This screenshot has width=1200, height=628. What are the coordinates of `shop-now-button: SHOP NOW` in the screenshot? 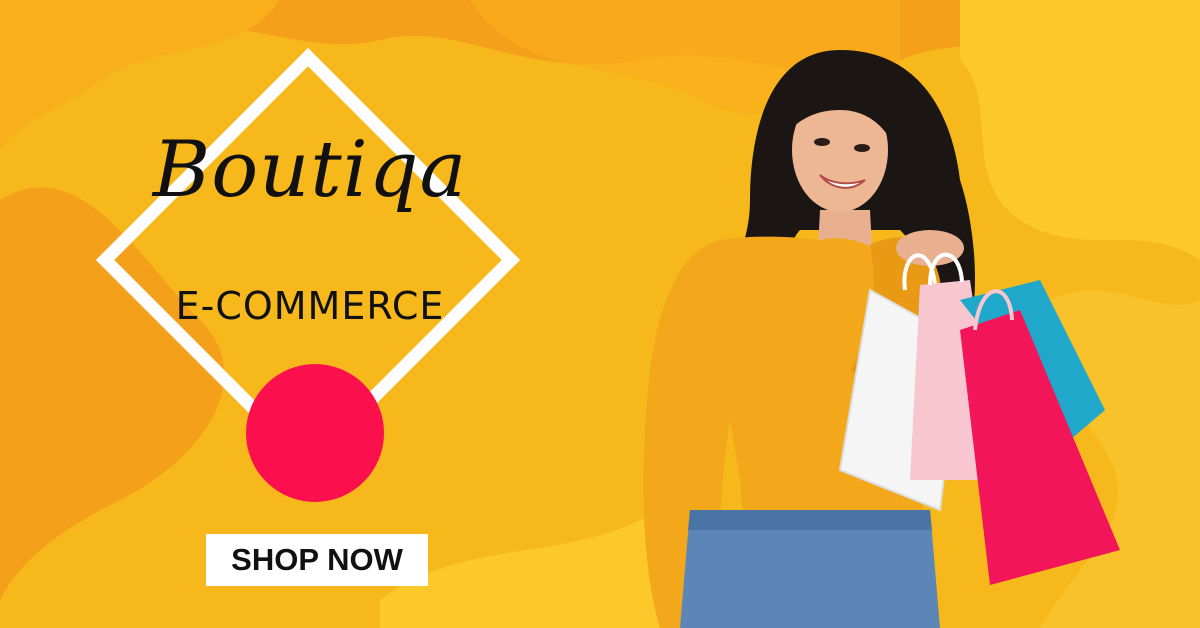 It's located at (317, 560).